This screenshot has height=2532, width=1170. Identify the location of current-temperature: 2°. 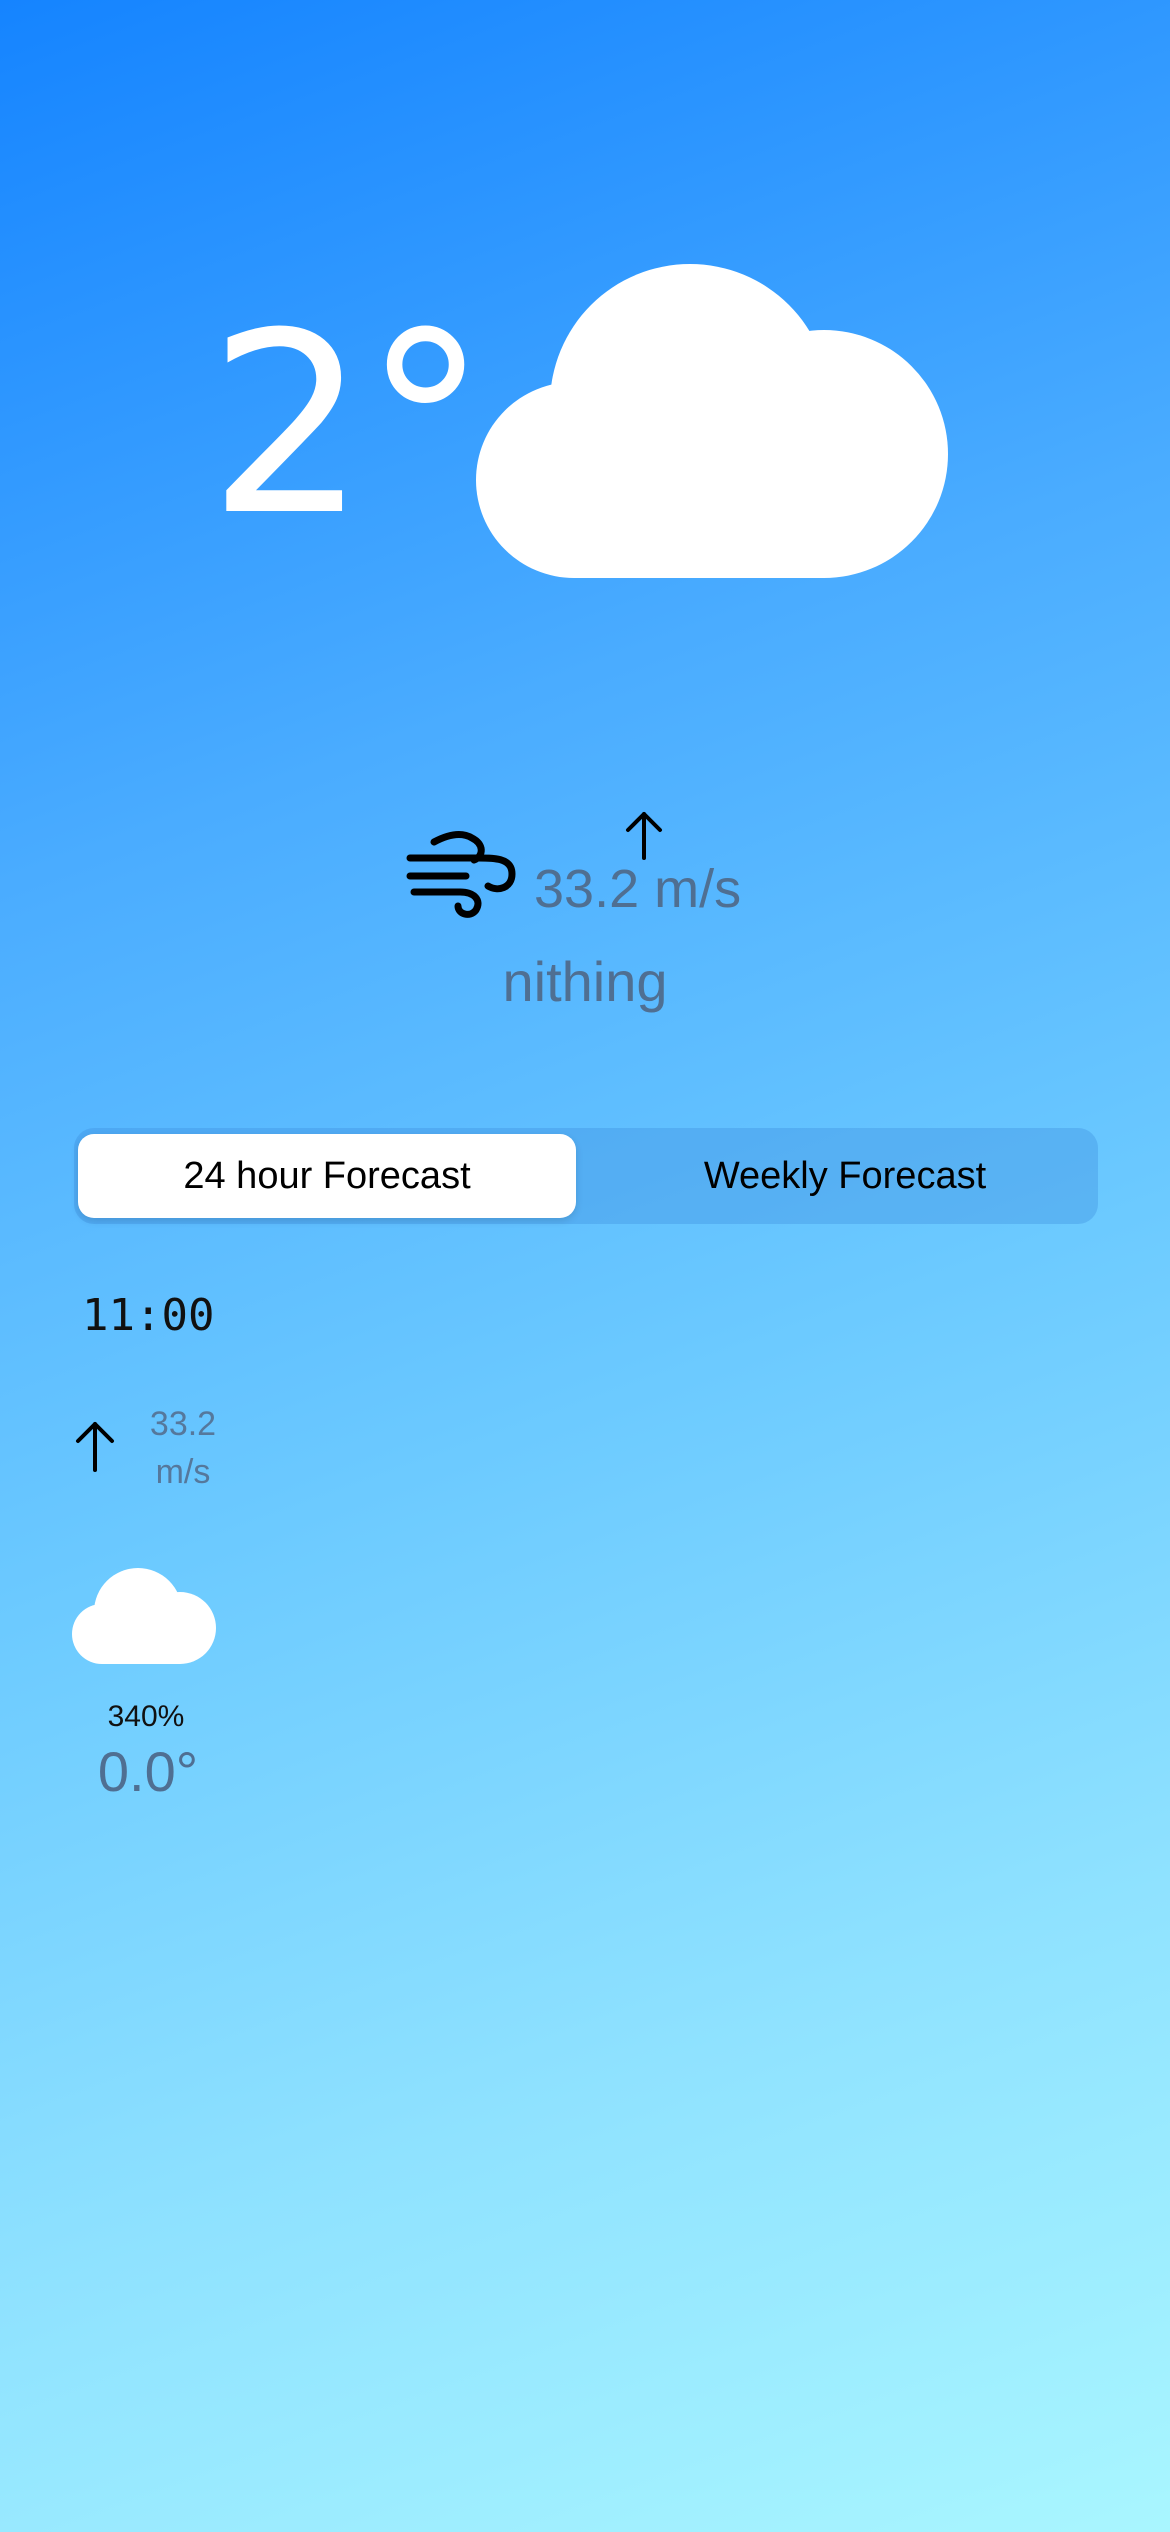
(348, 424).